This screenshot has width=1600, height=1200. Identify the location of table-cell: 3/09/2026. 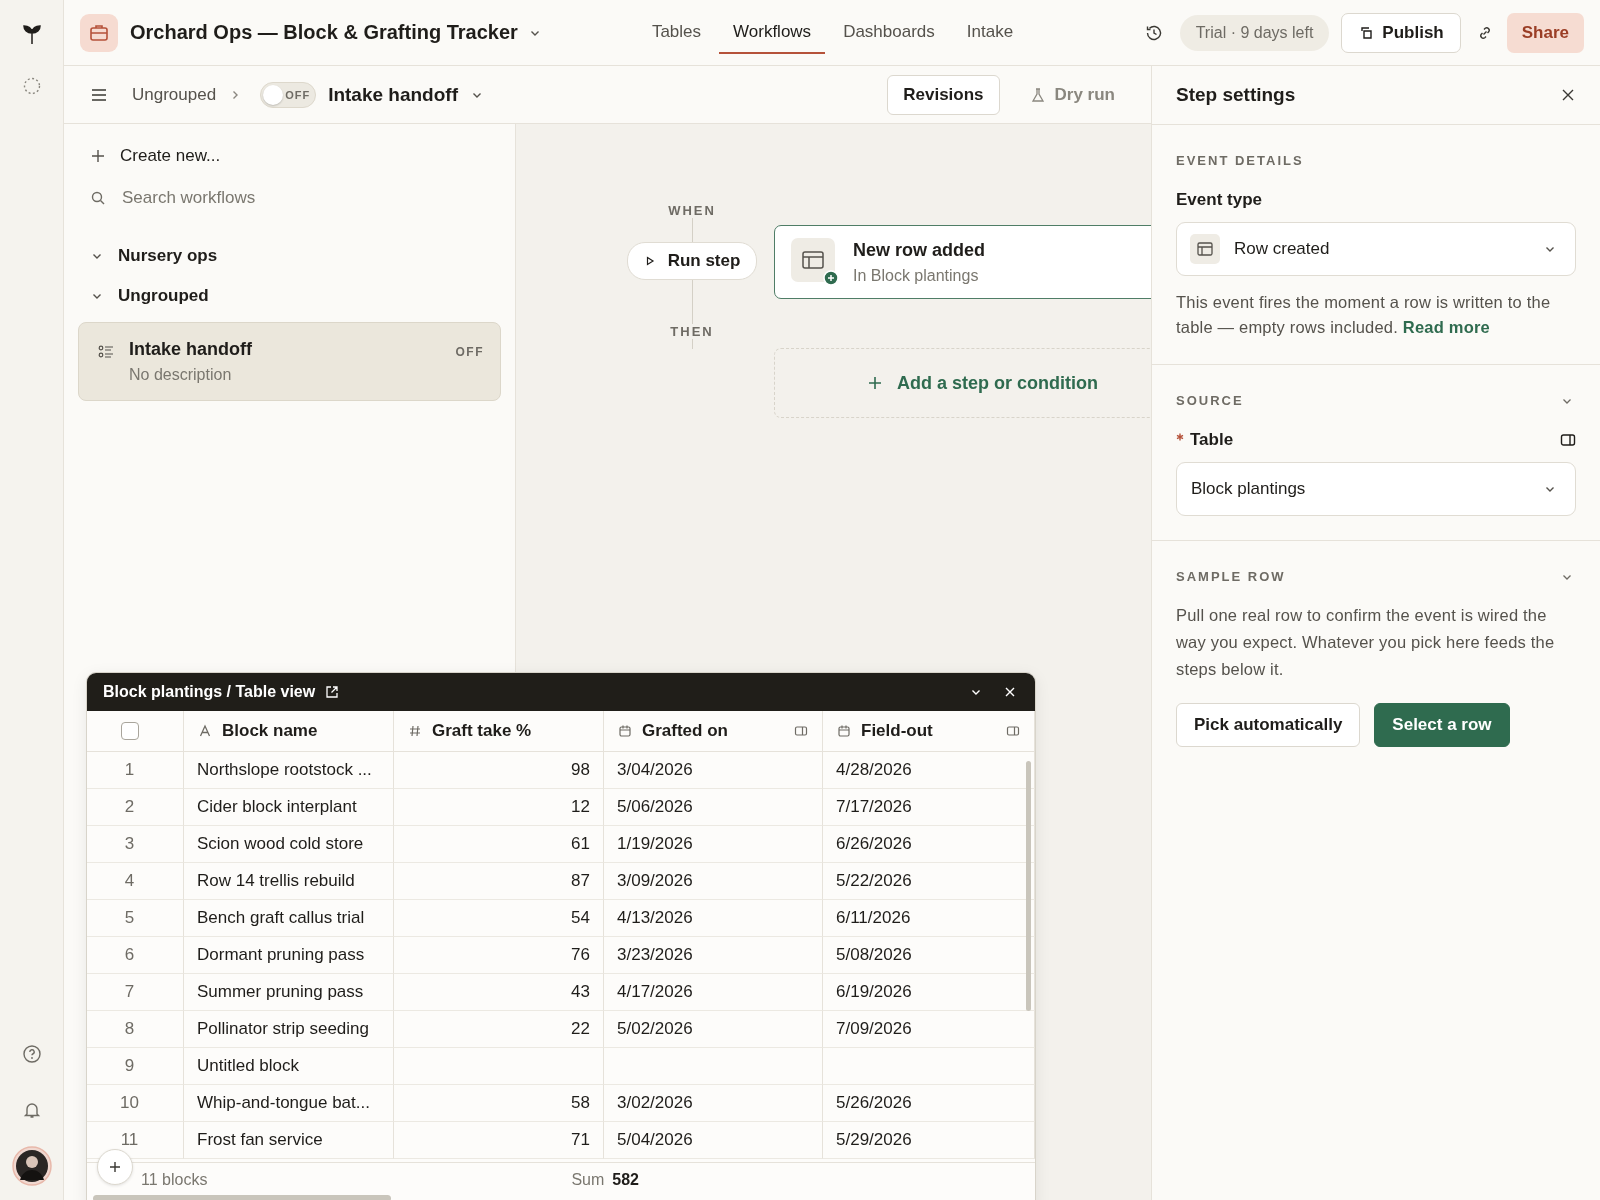
(713, 881).